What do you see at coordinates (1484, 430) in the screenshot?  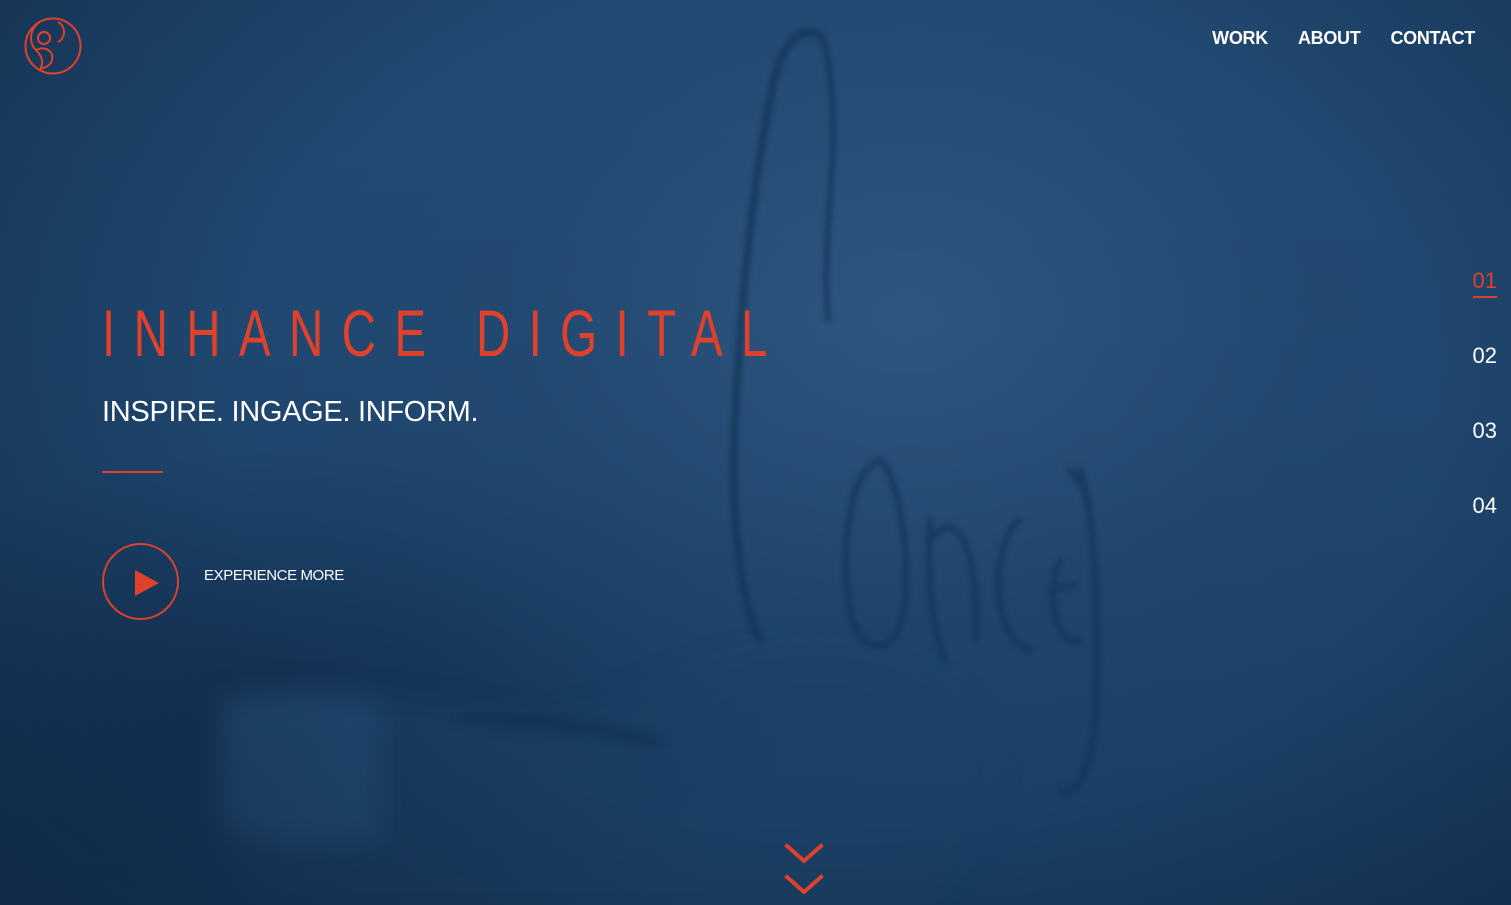 I see `pager-item-label: 03` at bounding box center [1484, 430].